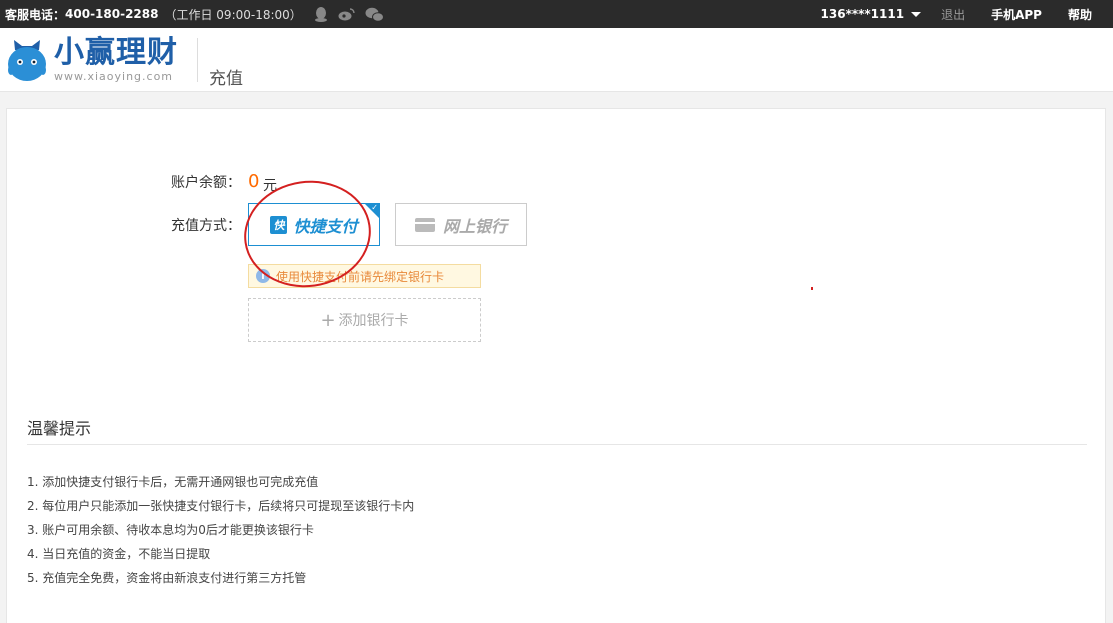 This screenshot has width=1113, height=623. What do you see at coordinates (374, 207) in the screenshot?
I see `check-icon: ✓` at bounding box center [374, 207].